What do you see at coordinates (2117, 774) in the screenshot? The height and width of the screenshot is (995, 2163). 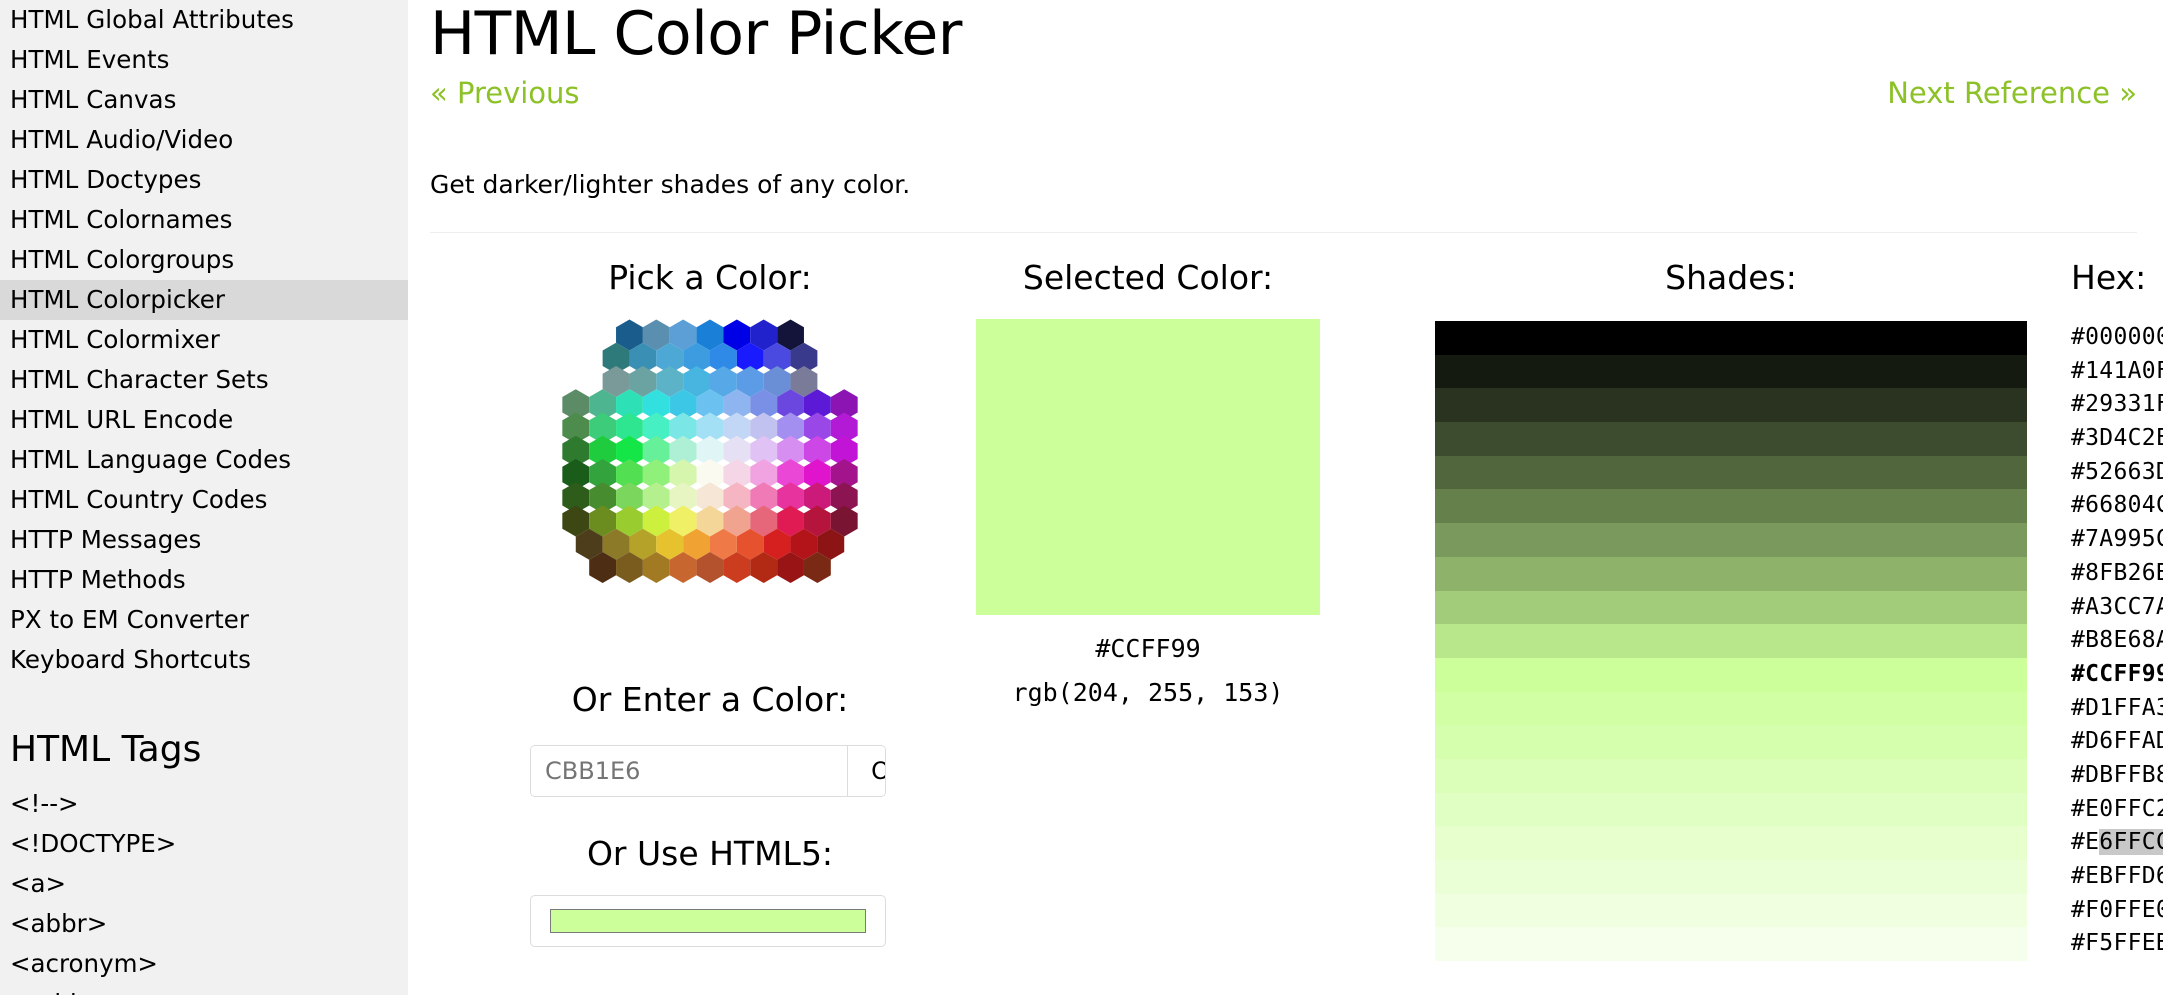 I see `shade-hex-label: #DBFFB8` at bounding box center [2117, 774].